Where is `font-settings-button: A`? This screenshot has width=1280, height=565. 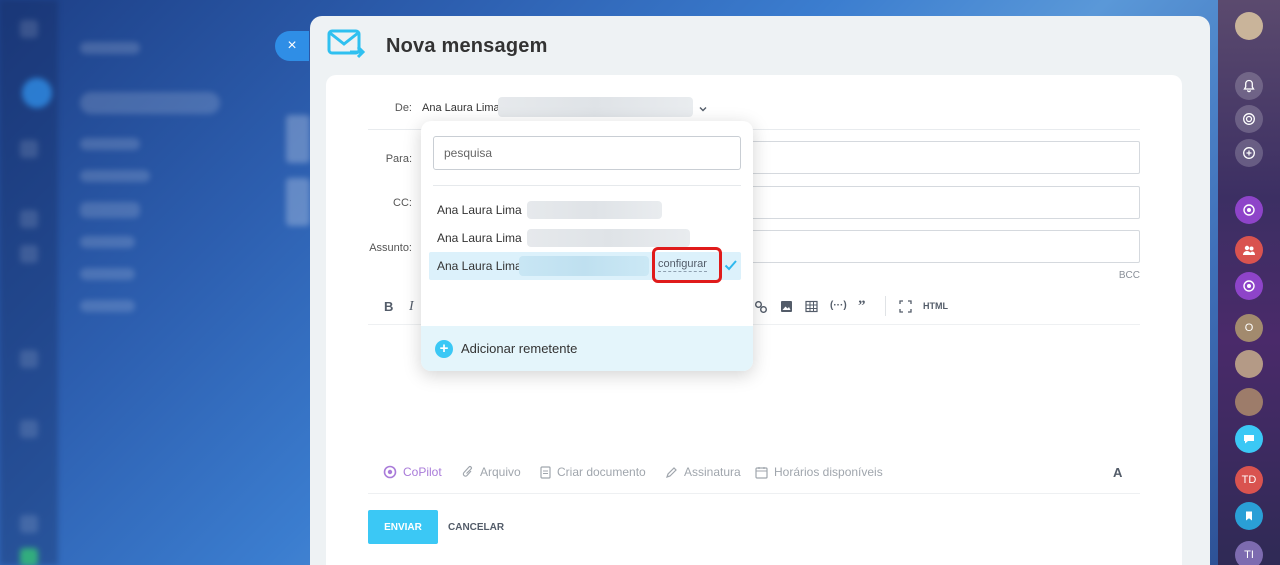
font-settings-button: A is located at coordinates (1117, 472).